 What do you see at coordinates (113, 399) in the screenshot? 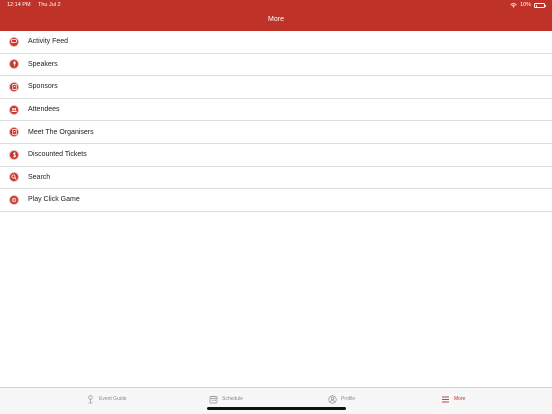
I see `tab-label: Event Guide` at bounding box center [113, 399].